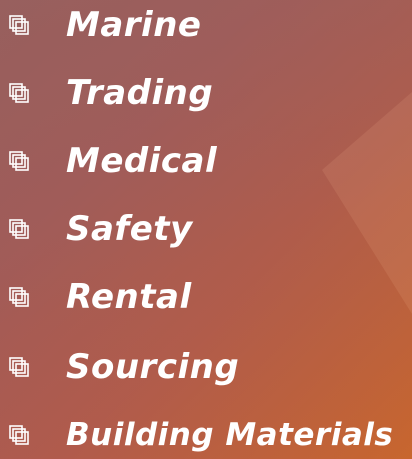  What do you see at coordinates (134, 25) in the screenshot?
I see `list-item-label: Marine` at bounding box center [134, 25].